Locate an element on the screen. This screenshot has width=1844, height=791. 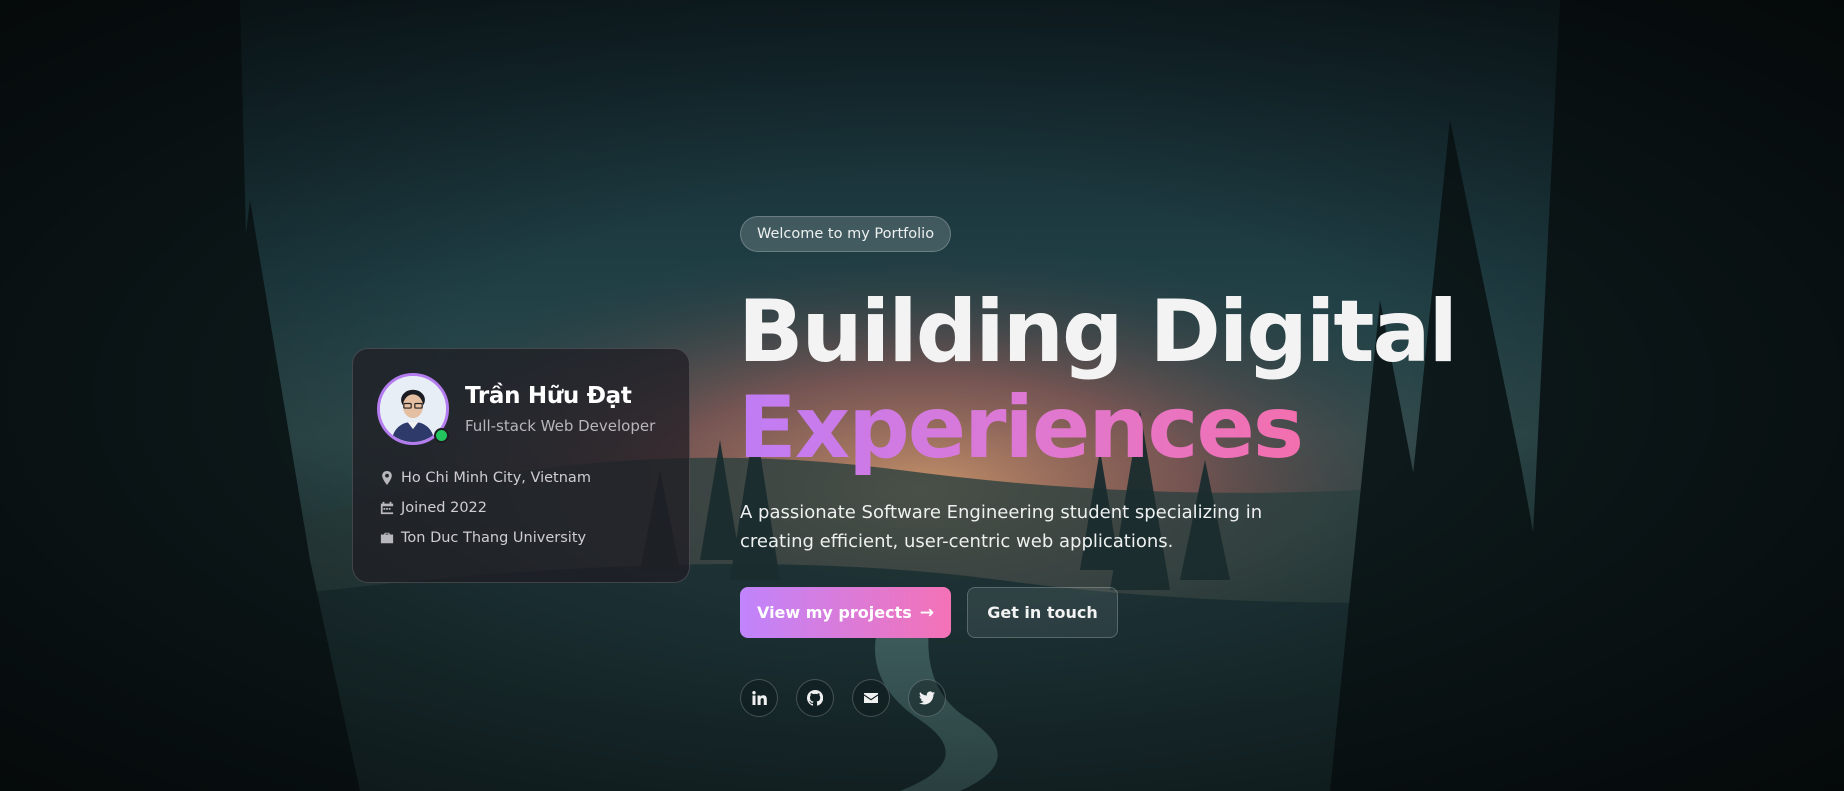
university-text: Ton Duc Thang University is located at coordinates (494, 538).